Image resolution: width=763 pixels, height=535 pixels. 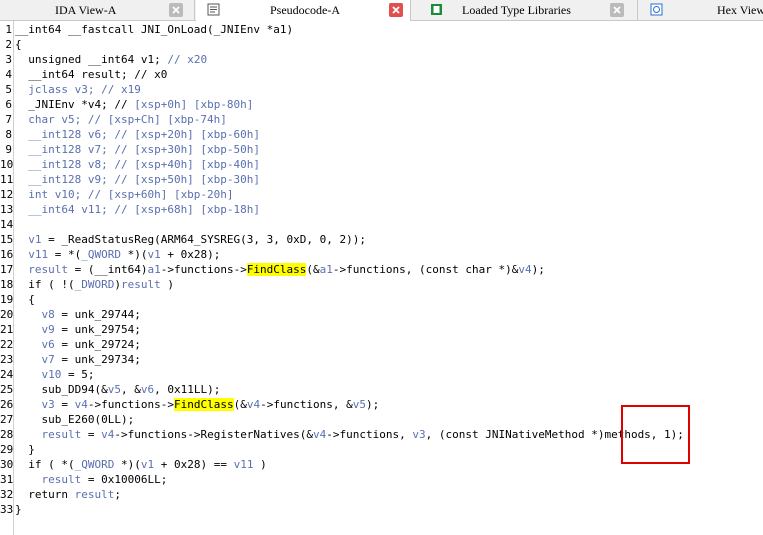 I want to click on code-comment: [xsp+0h] [xbp-80h], so click(x=194, y=104).